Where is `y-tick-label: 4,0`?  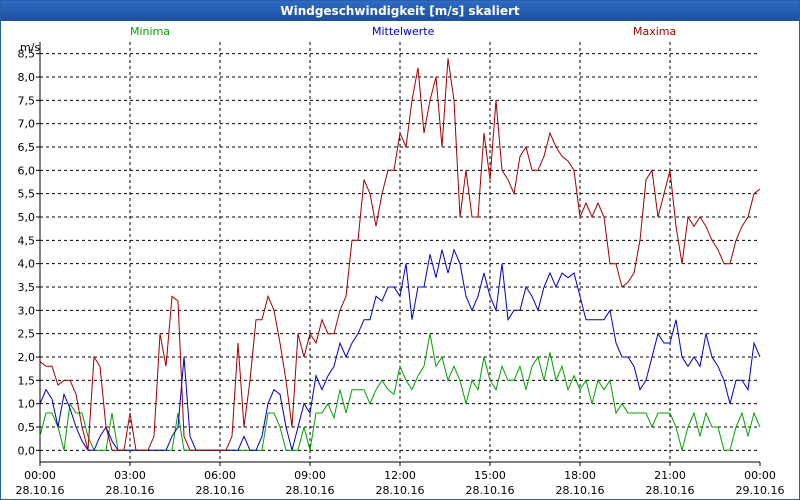 y-tick-label: 4,0 is located at coordinates (27, 264).